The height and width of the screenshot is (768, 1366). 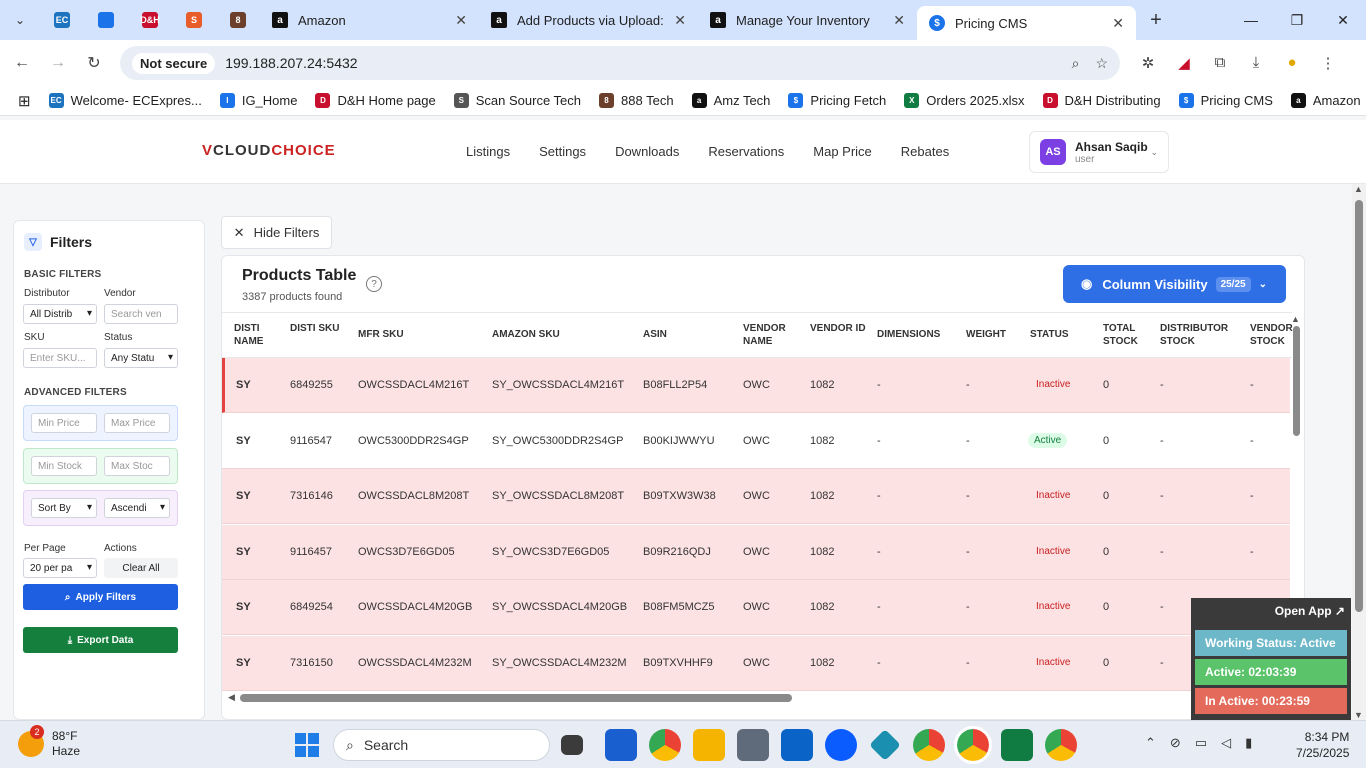 What do you see at coordinates (1325, 100) in the screenshot?
I see `bookmark-item: a Amazon` at bounding box center [1325, 100].